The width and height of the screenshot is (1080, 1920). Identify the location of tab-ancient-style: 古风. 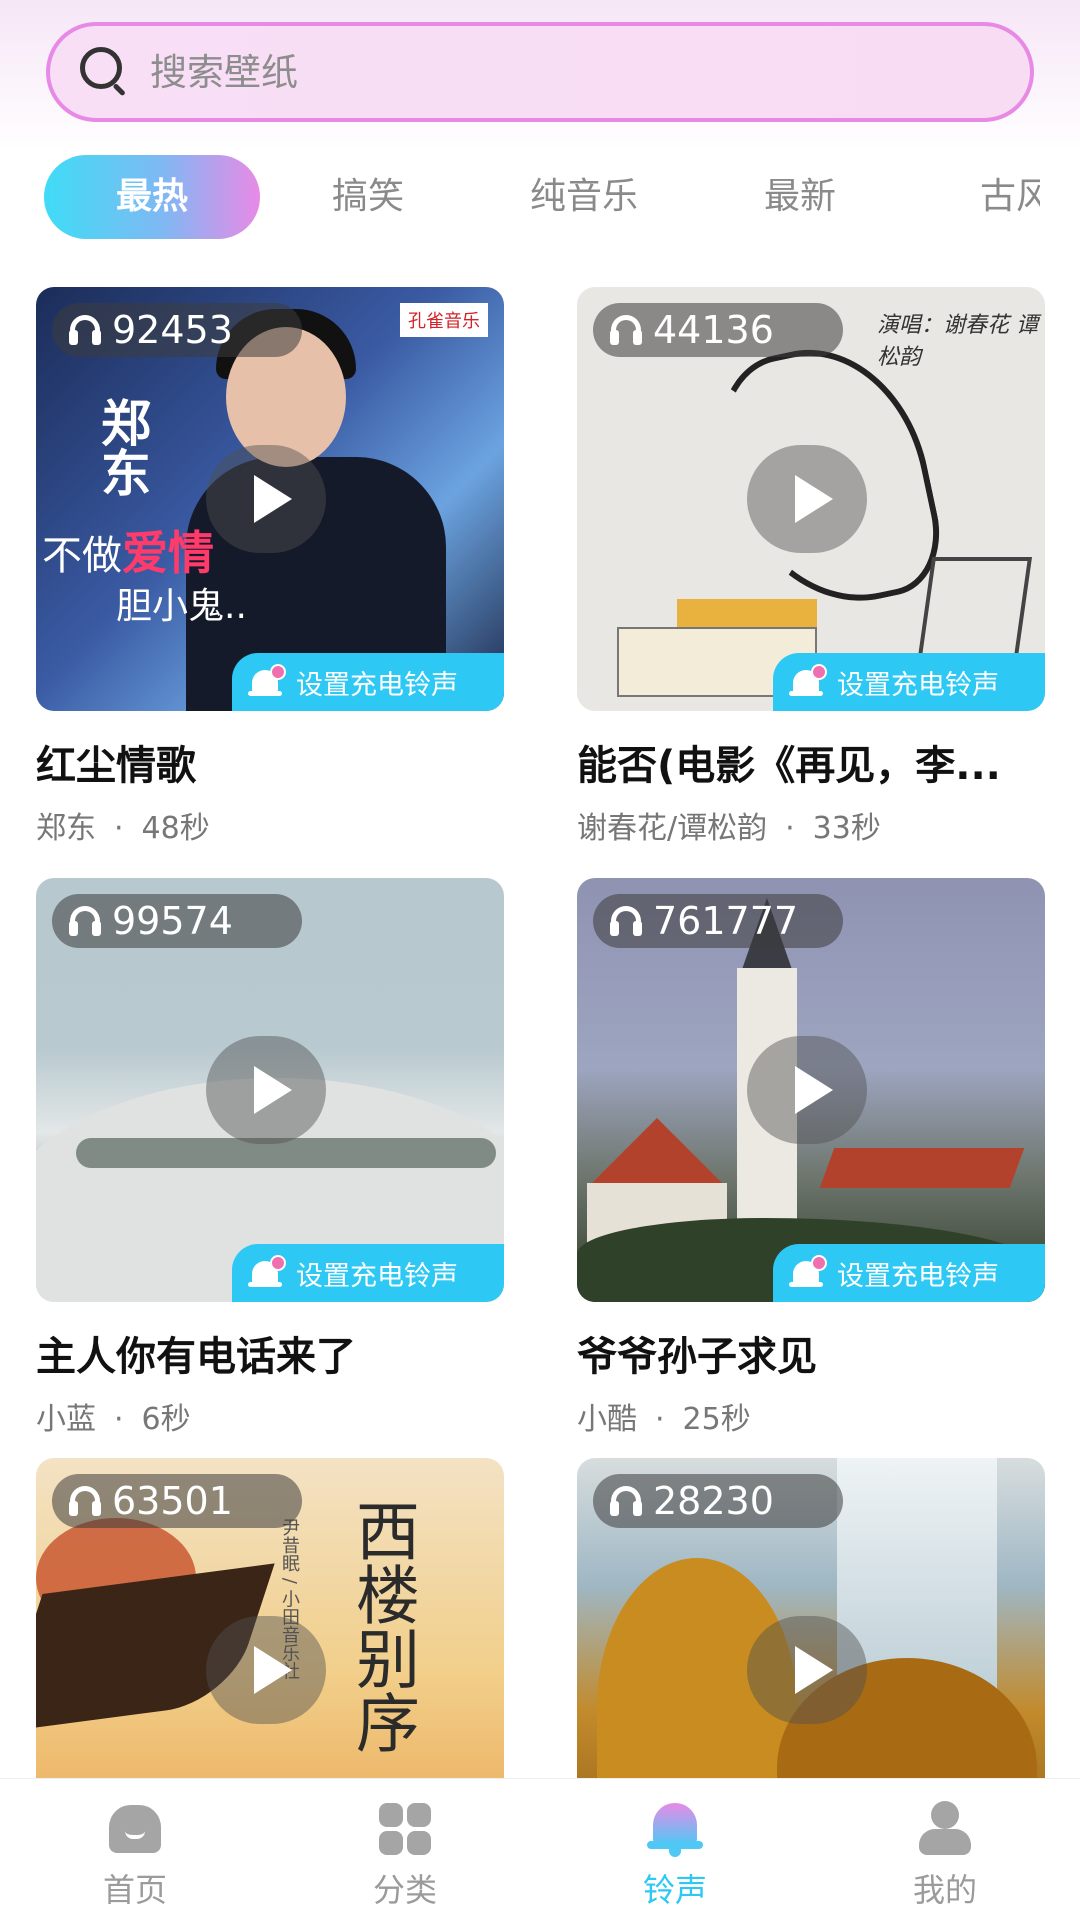
(974, 197).